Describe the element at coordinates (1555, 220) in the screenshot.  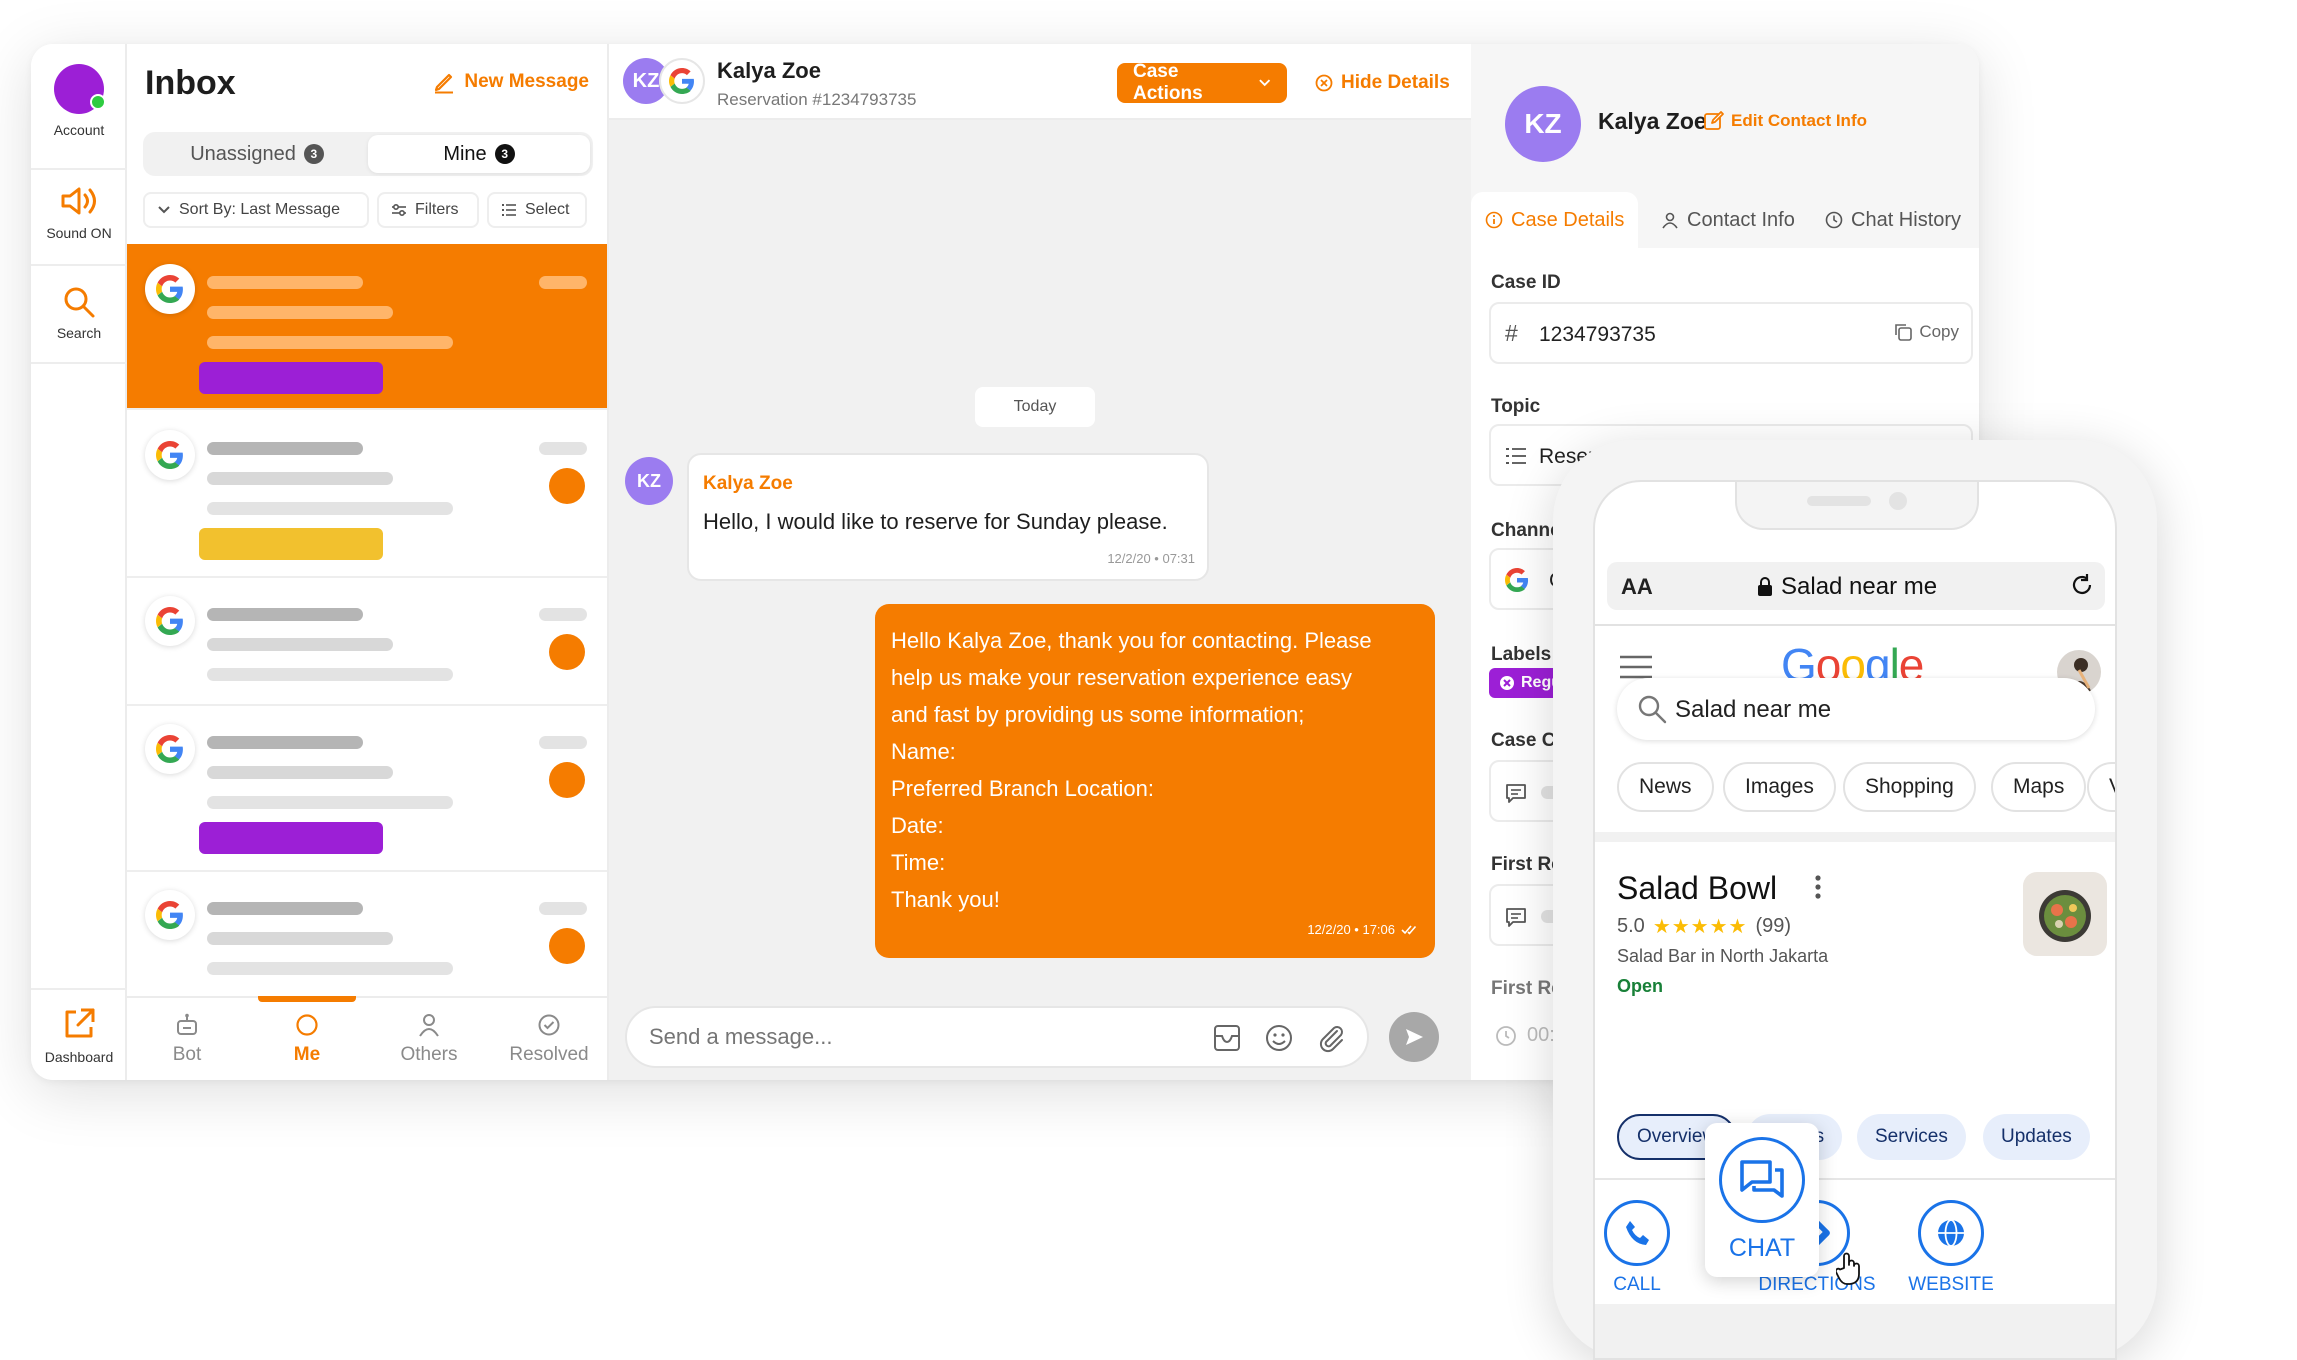
I see `tab-case-details: Case Details` at that location.